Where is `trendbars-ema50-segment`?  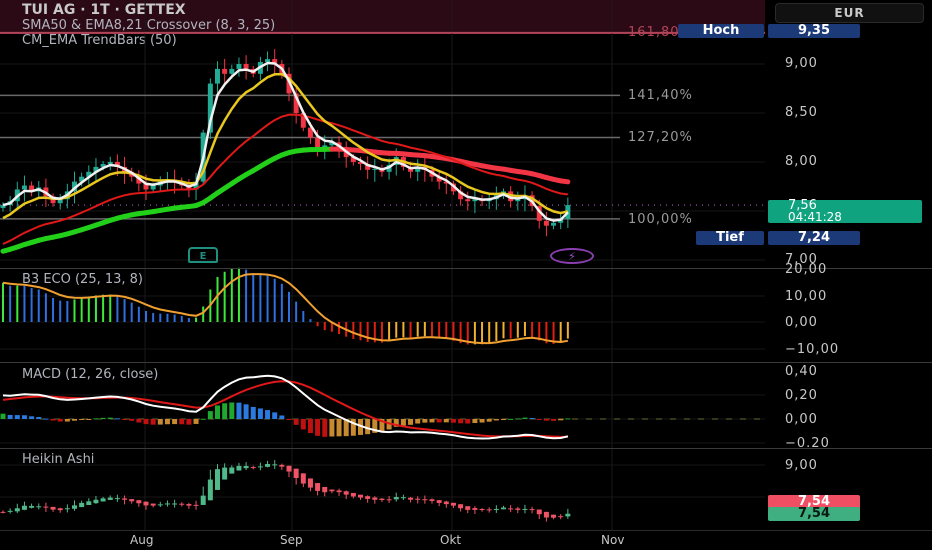 trendbars-ema50-segment is located at coordinates (564, 181).